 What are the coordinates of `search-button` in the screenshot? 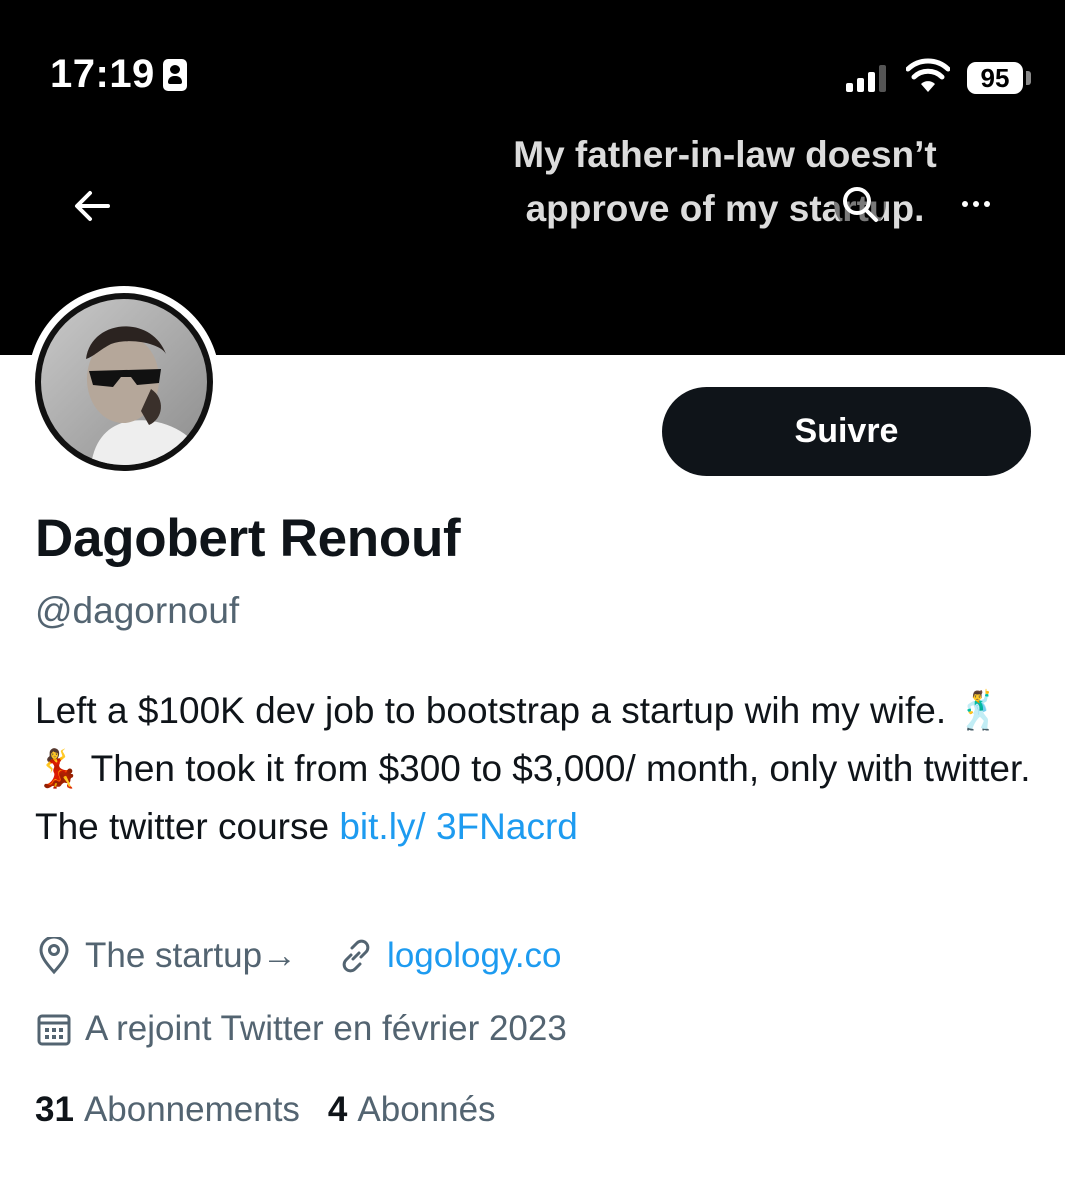 It's located at (860, 204).